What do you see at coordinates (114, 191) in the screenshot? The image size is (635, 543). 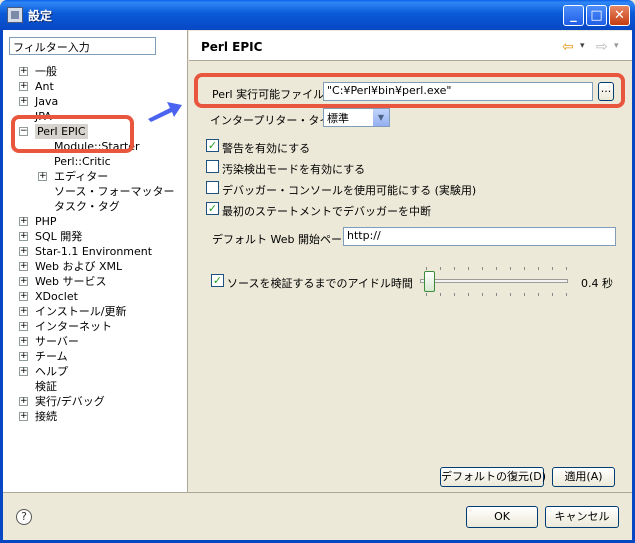 I see `tree-item: ソース・フォーマッター` at bounding box center [114, 191].